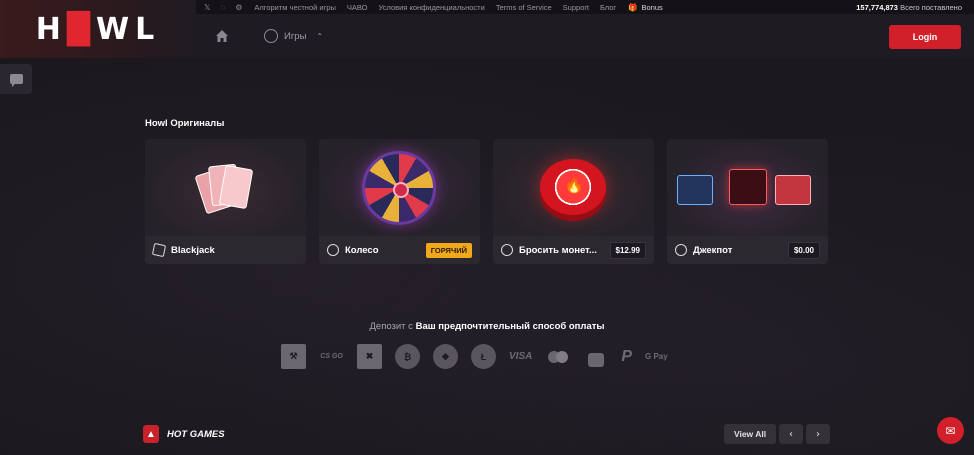 The image size is (974, 455). I want to click on chevron-up-icon: ⌃, so click(320, 36).